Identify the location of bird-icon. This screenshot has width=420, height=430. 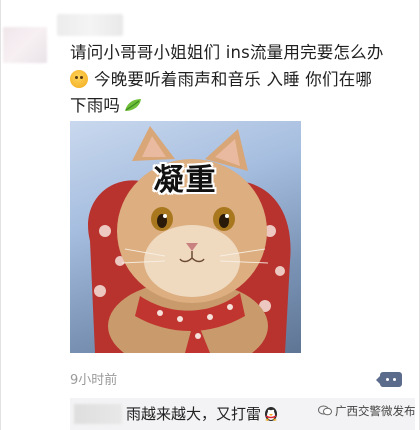
(271, 414).